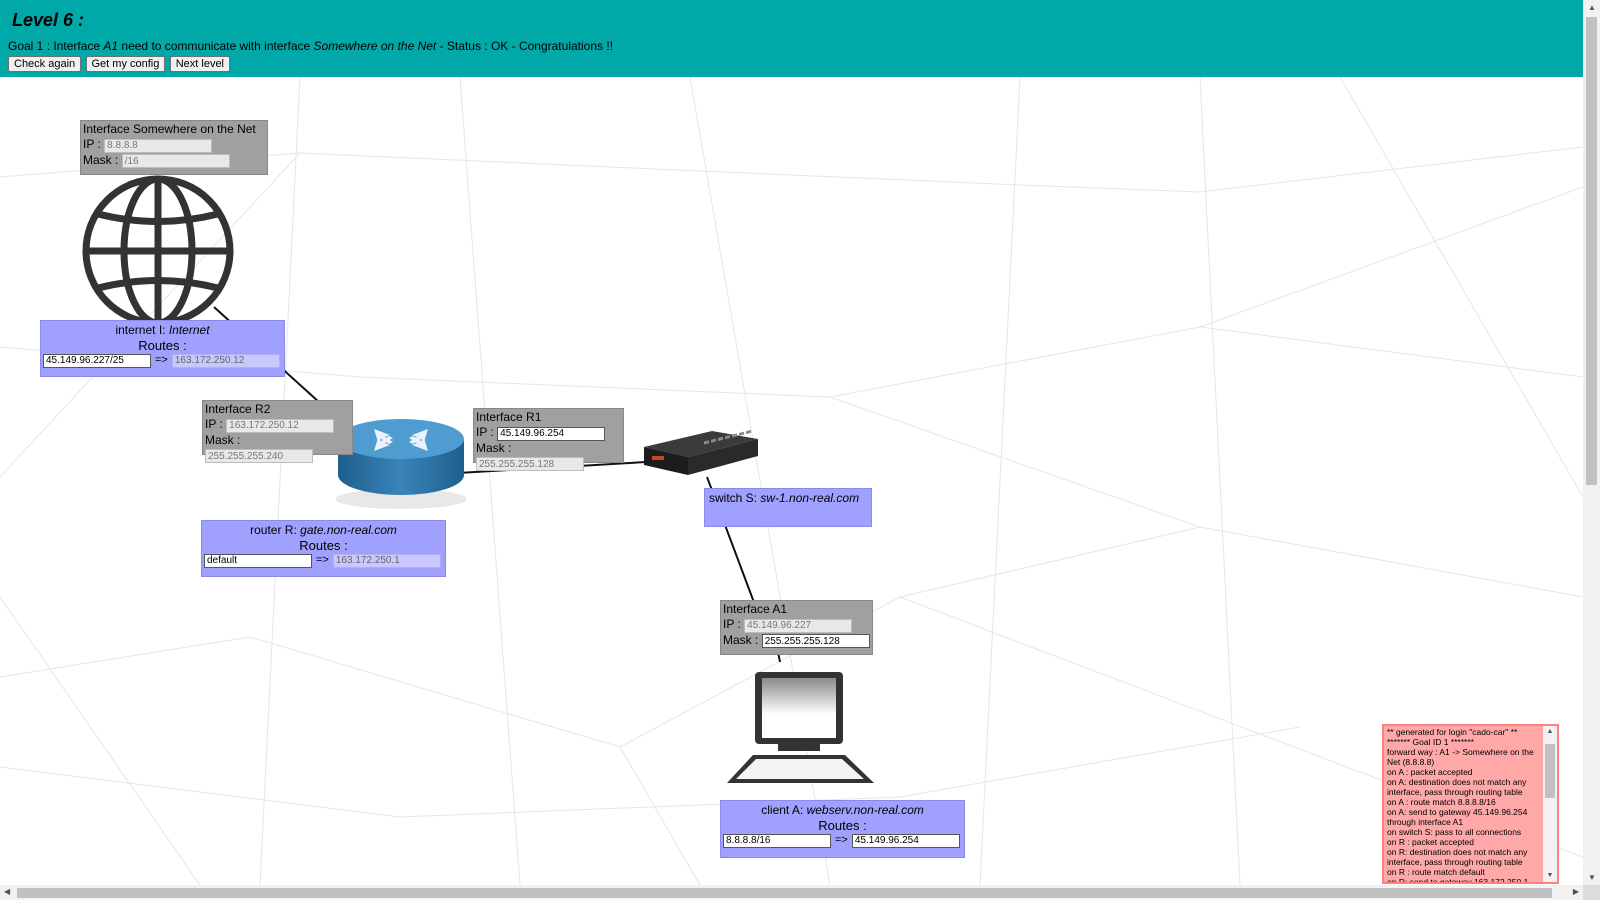 The width and height of the screenshot is (1600, 900). I want to click on log-scroll-thumb, so click(1550, 771).